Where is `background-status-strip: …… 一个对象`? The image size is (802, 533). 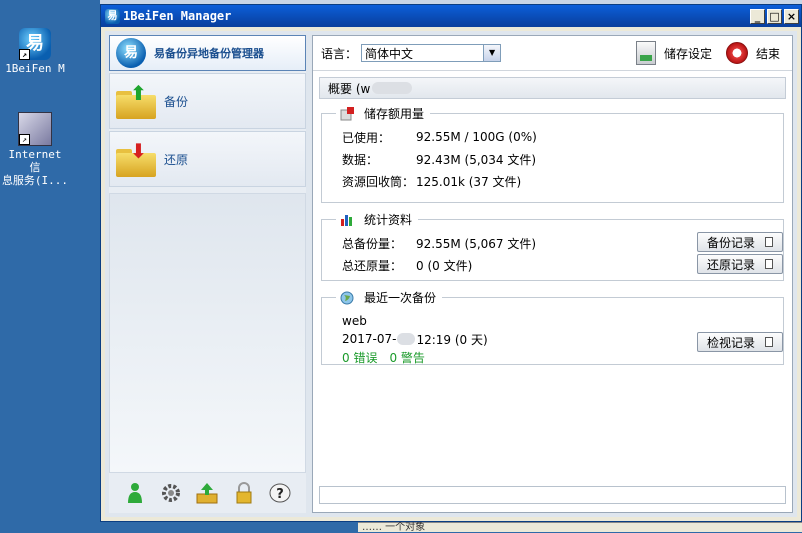
background-status-strip: …… 一个对象 is located at coordinates (580, 527).